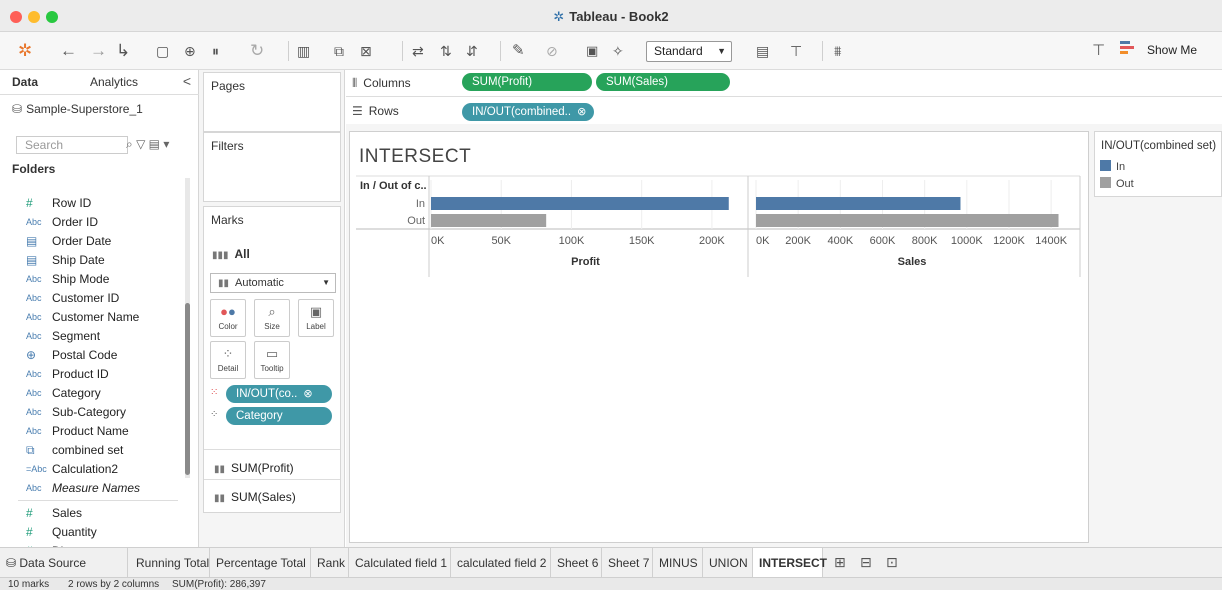  I want to click on measure-profit: ▮▮ SUM(Profit), so click(254, 468).